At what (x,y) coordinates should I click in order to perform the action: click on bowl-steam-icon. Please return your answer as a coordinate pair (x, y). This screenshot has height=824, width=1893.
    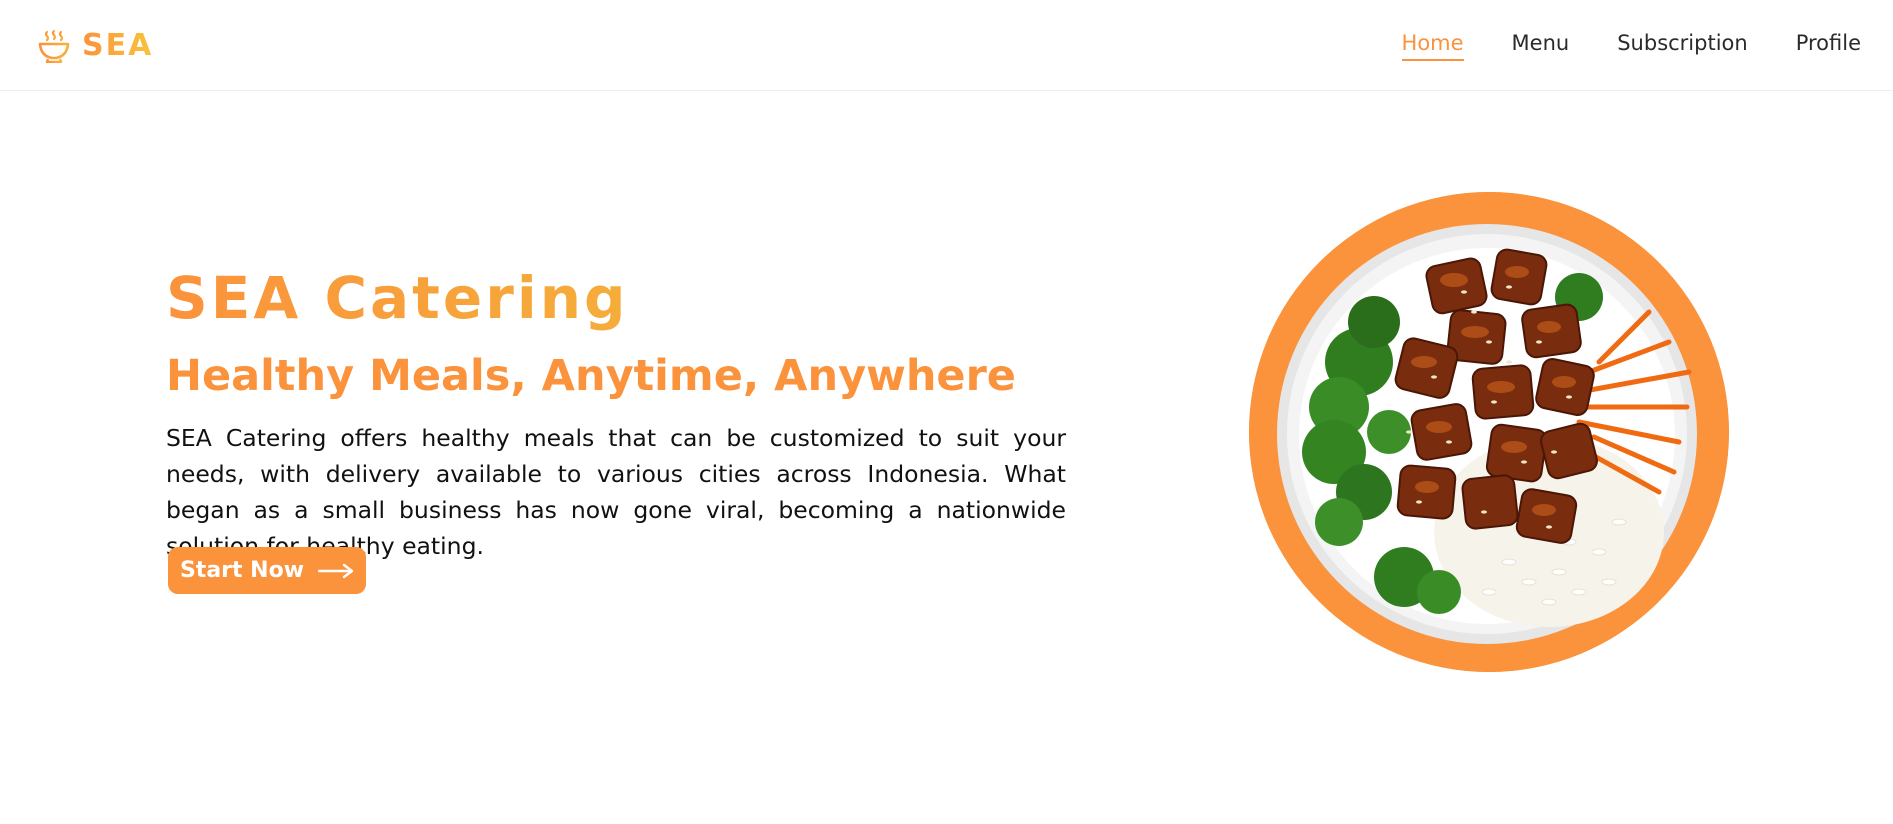
    Looking at the image, I should click on (54, 46).